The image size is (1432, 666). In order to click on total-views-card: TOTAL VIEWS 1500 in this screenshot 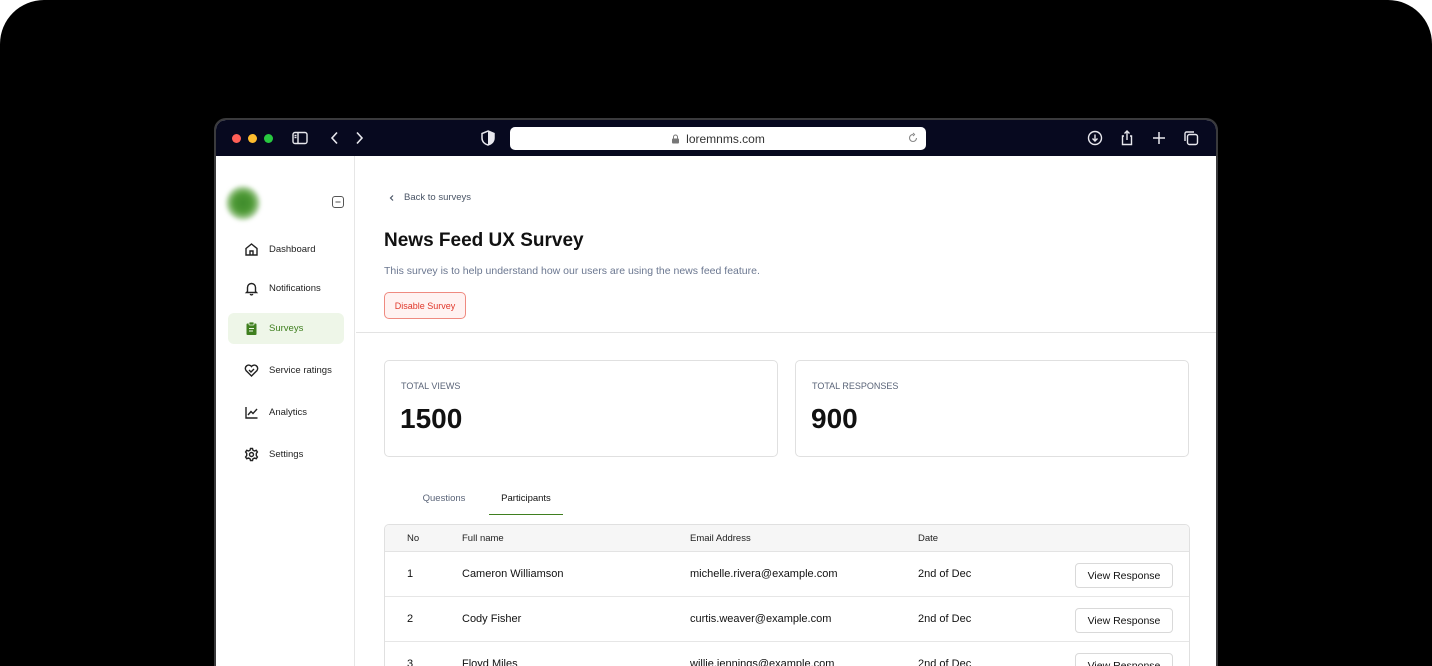, I will do `click(581, 408)`.